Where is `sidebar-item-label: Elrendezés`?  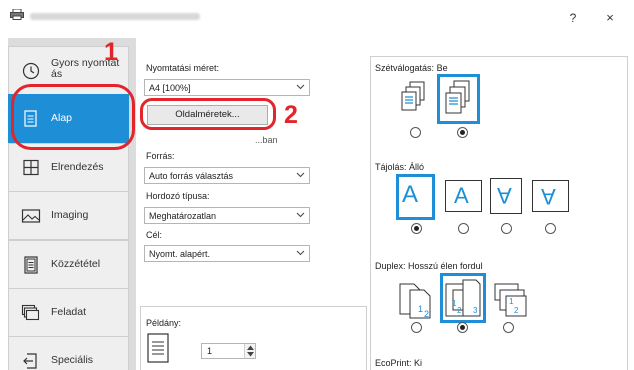
sidebar-item-label: Elrendezés is located at coordinates (77, 167).